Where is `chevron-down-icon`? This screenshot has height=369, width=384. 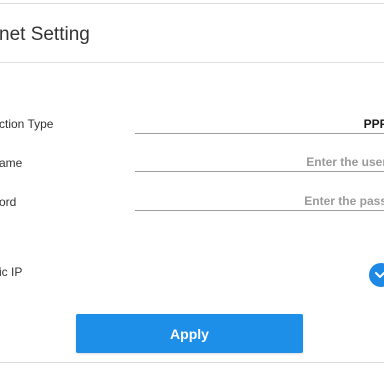 chevron-down-icon is located at coordinates (379, 275).